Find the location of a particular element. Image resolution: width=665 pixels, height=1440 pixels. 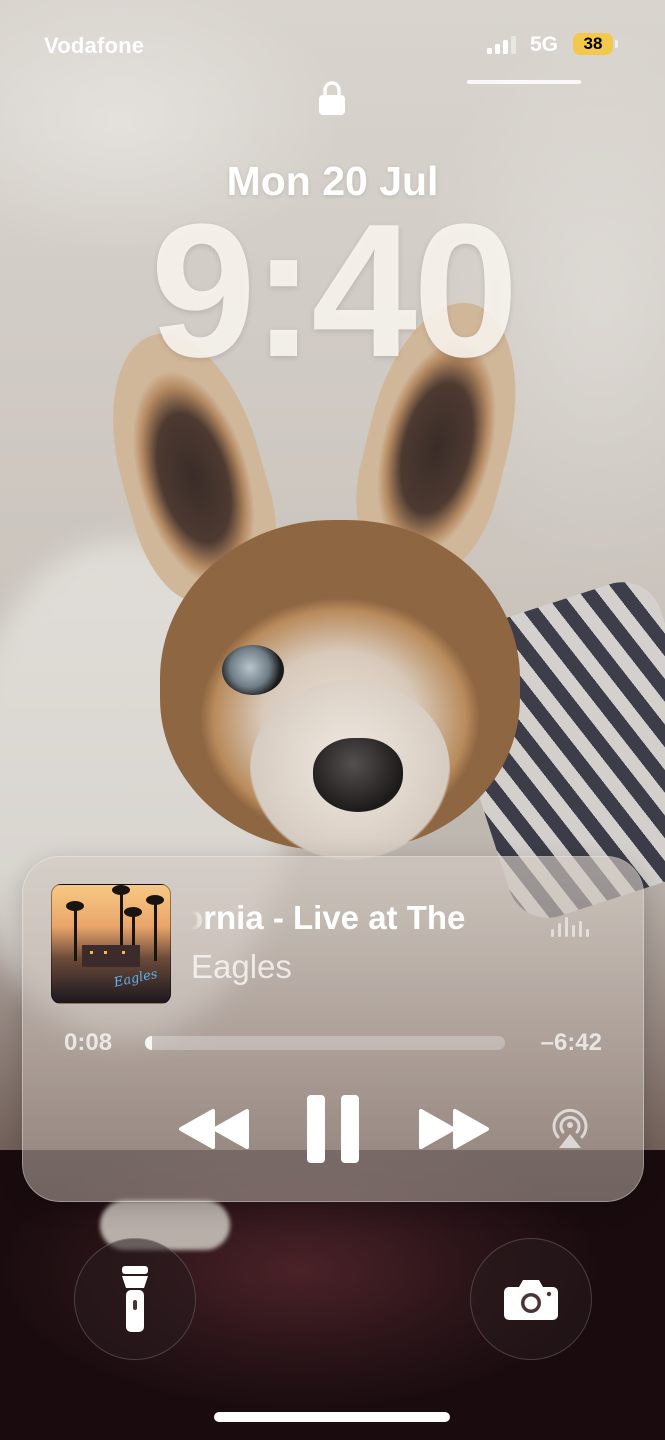

progress-scrubber is located at coordinates (325, 1043).